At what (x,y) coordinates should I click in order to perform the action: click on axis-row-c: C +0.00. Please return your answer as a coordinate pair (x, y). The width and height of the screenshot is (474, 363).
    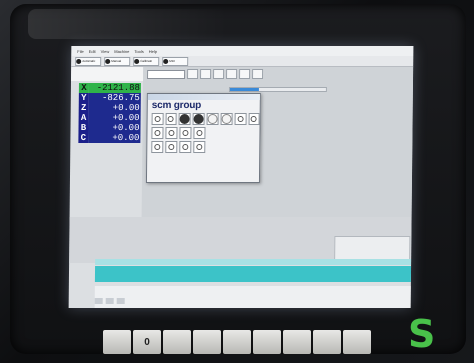
    Looking at the image, I should click on (109, 138).